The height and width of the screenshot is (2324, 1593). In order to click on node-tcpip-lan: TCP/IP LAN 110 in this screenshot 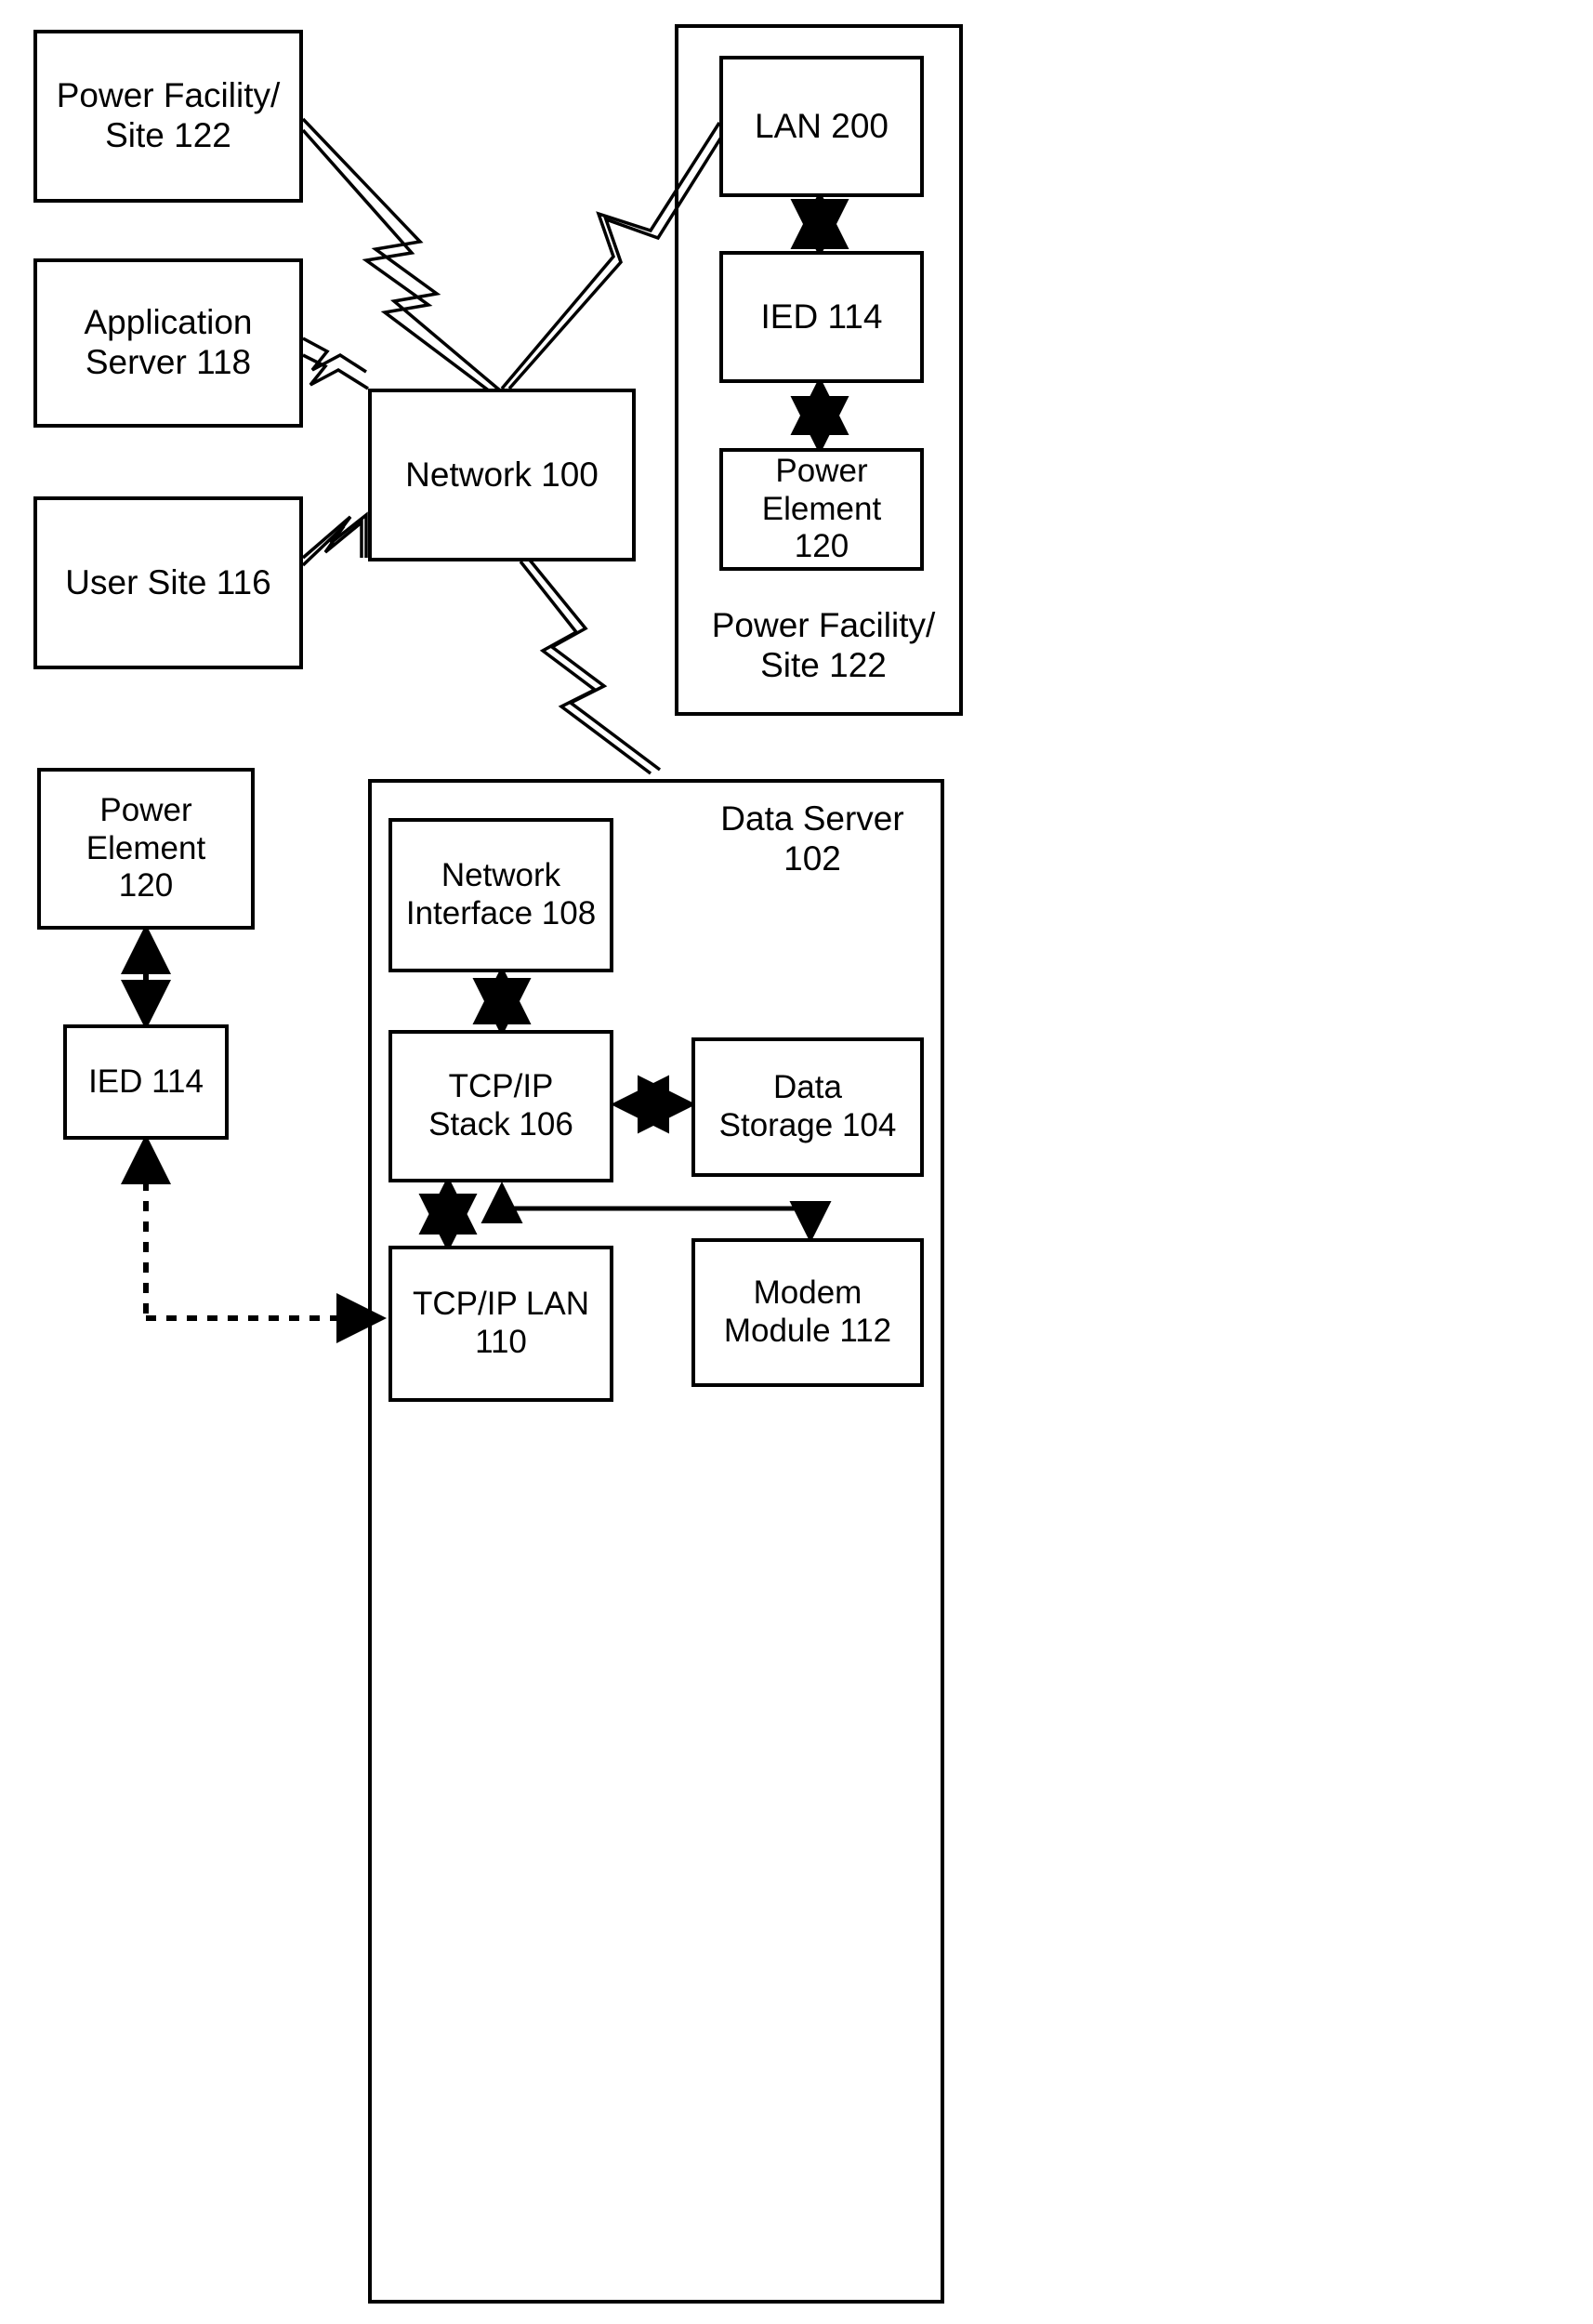, I will do `click(500, 1324)`.